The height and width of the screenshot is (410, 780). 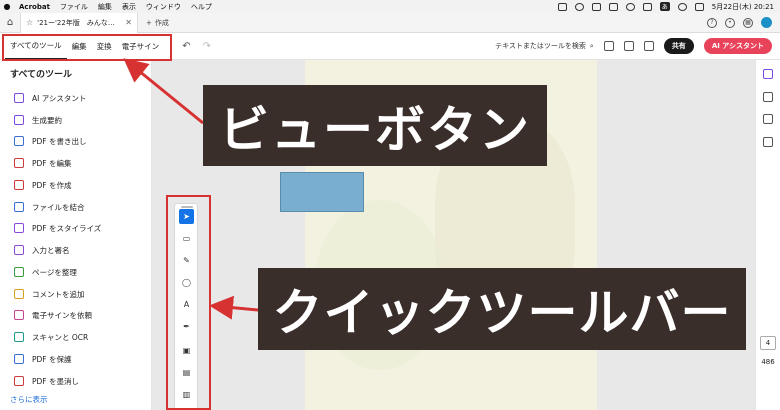 What do you see at coordinates (712, 22) in the screenshot?
I see `help-icon: ?` at bounding box center [712, 22].